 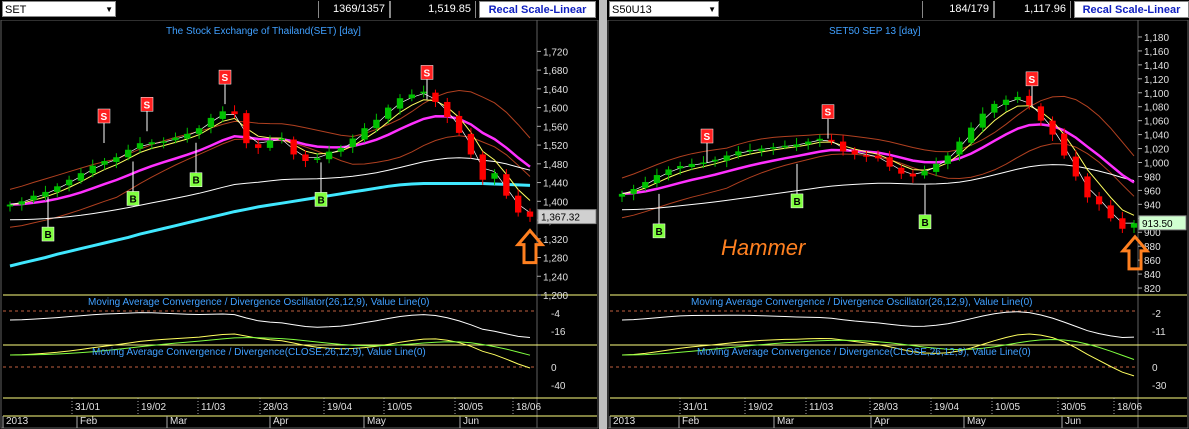 I want to click on y-tick-label: 1,180, so click(x=1156, y=38).